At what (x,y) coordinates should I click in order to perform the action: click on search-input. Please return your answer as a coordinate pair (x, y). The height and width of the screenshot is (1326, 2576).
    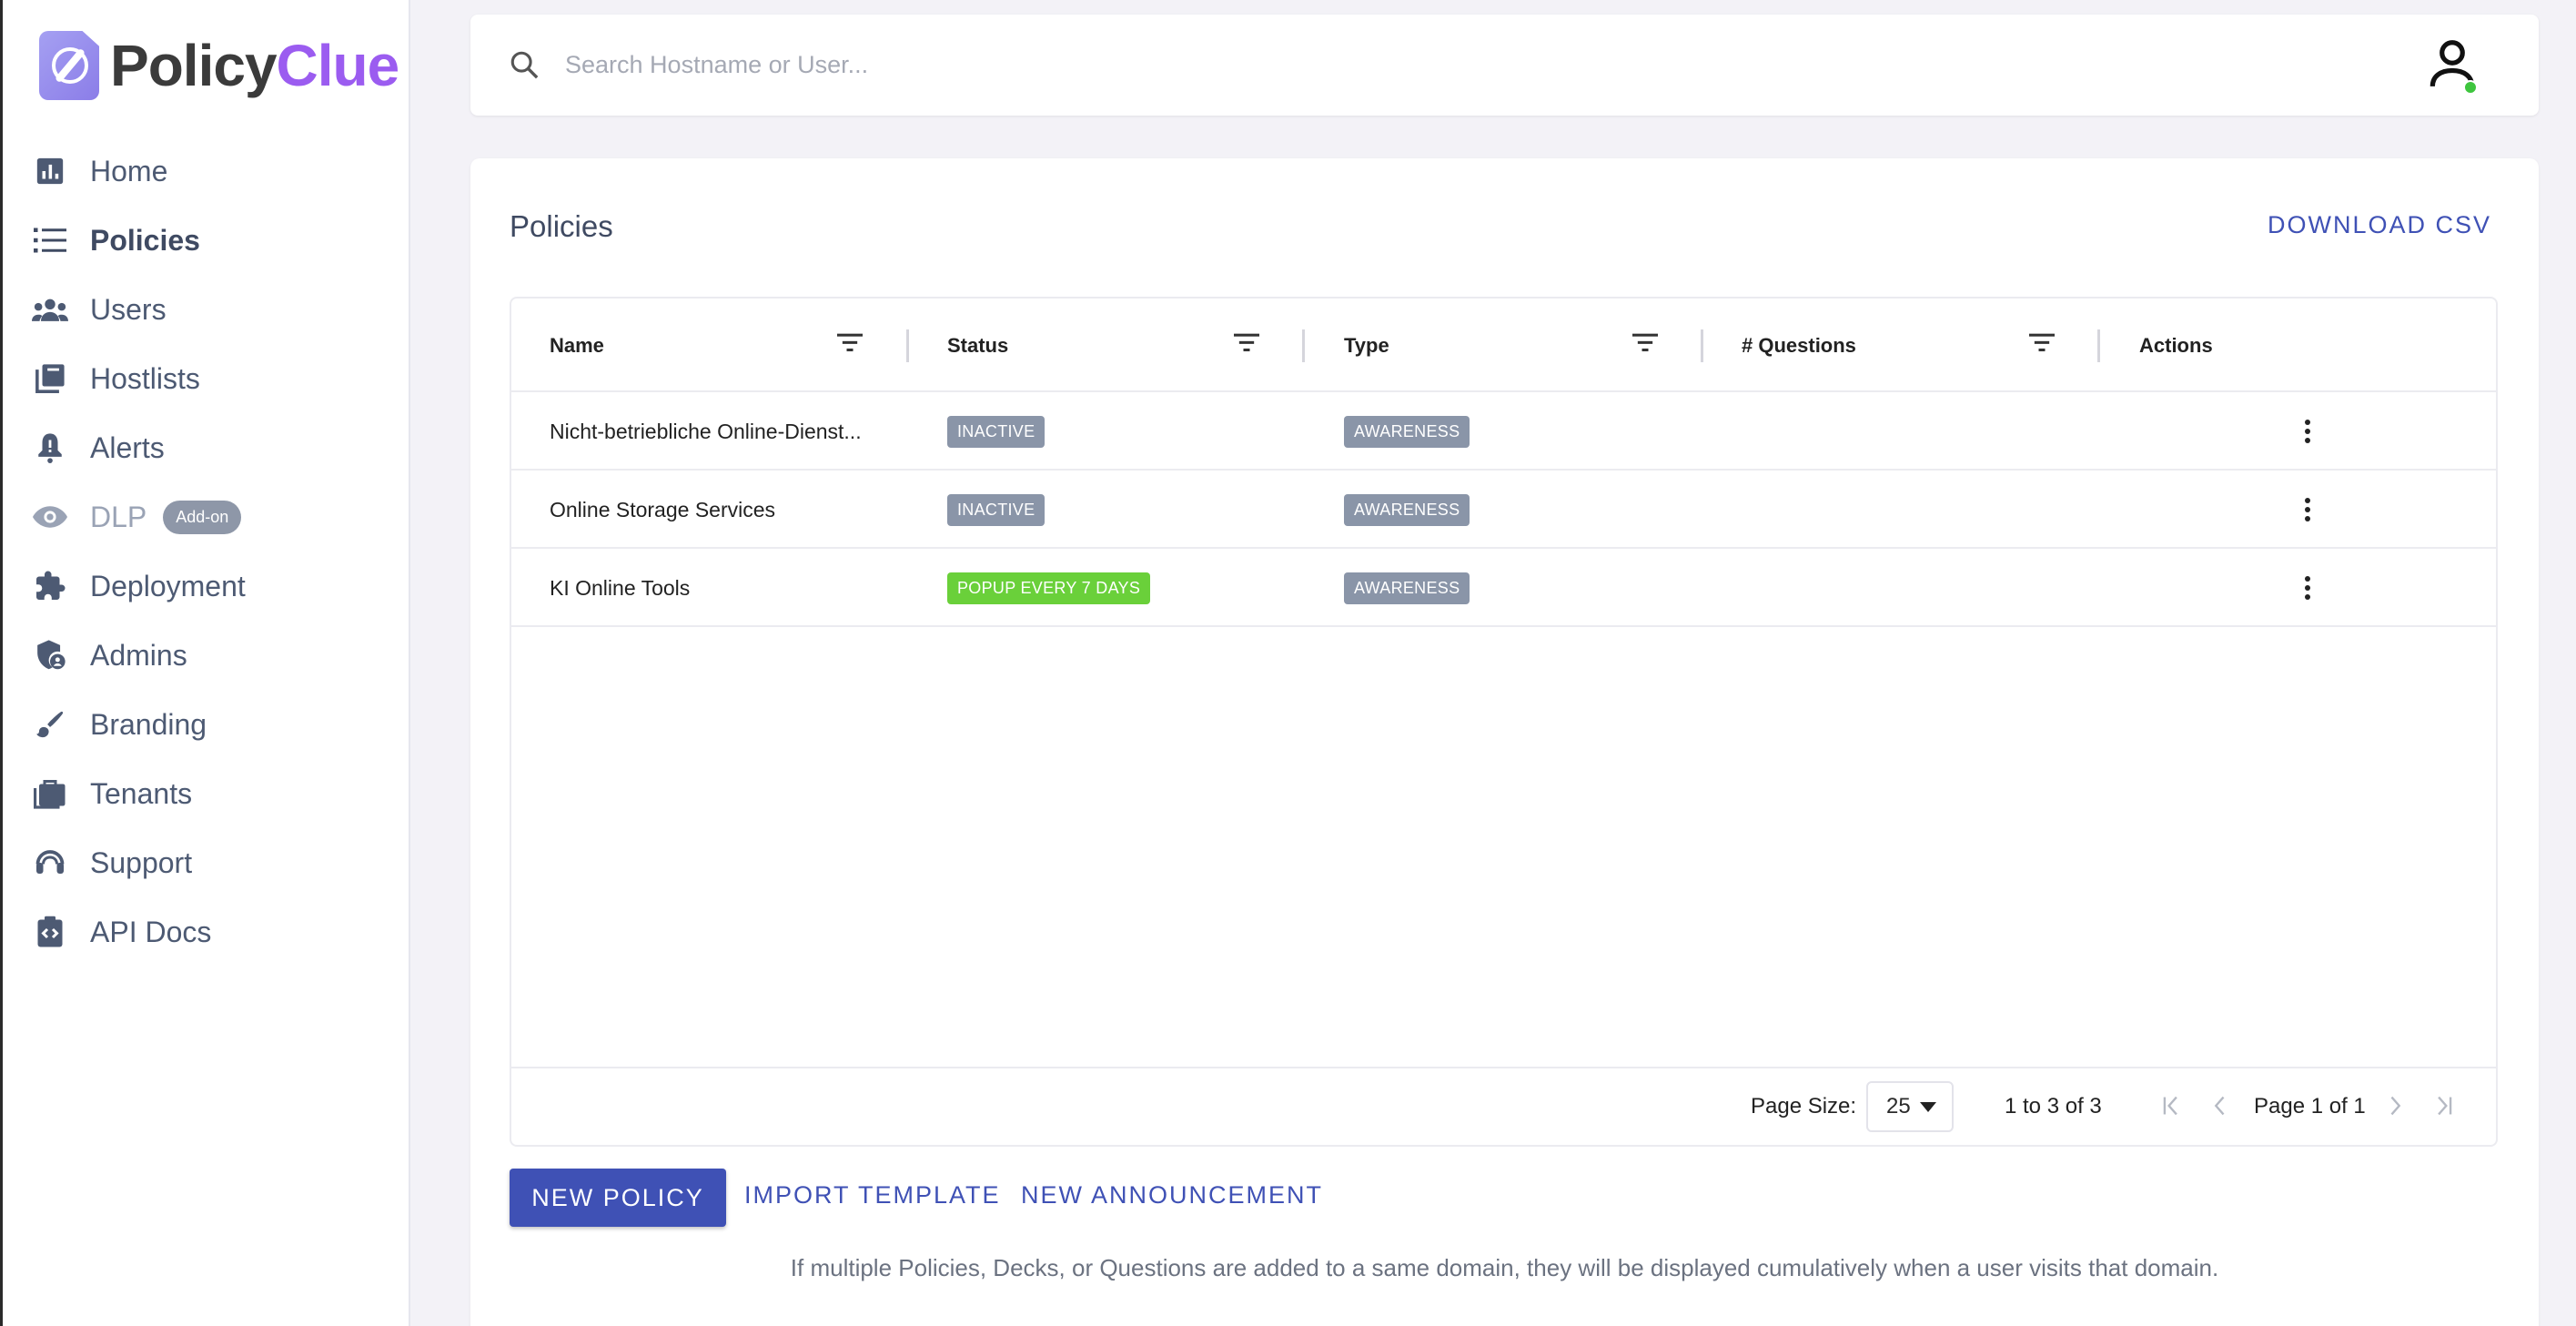
    Looking at the image, I should click on (974, 65).